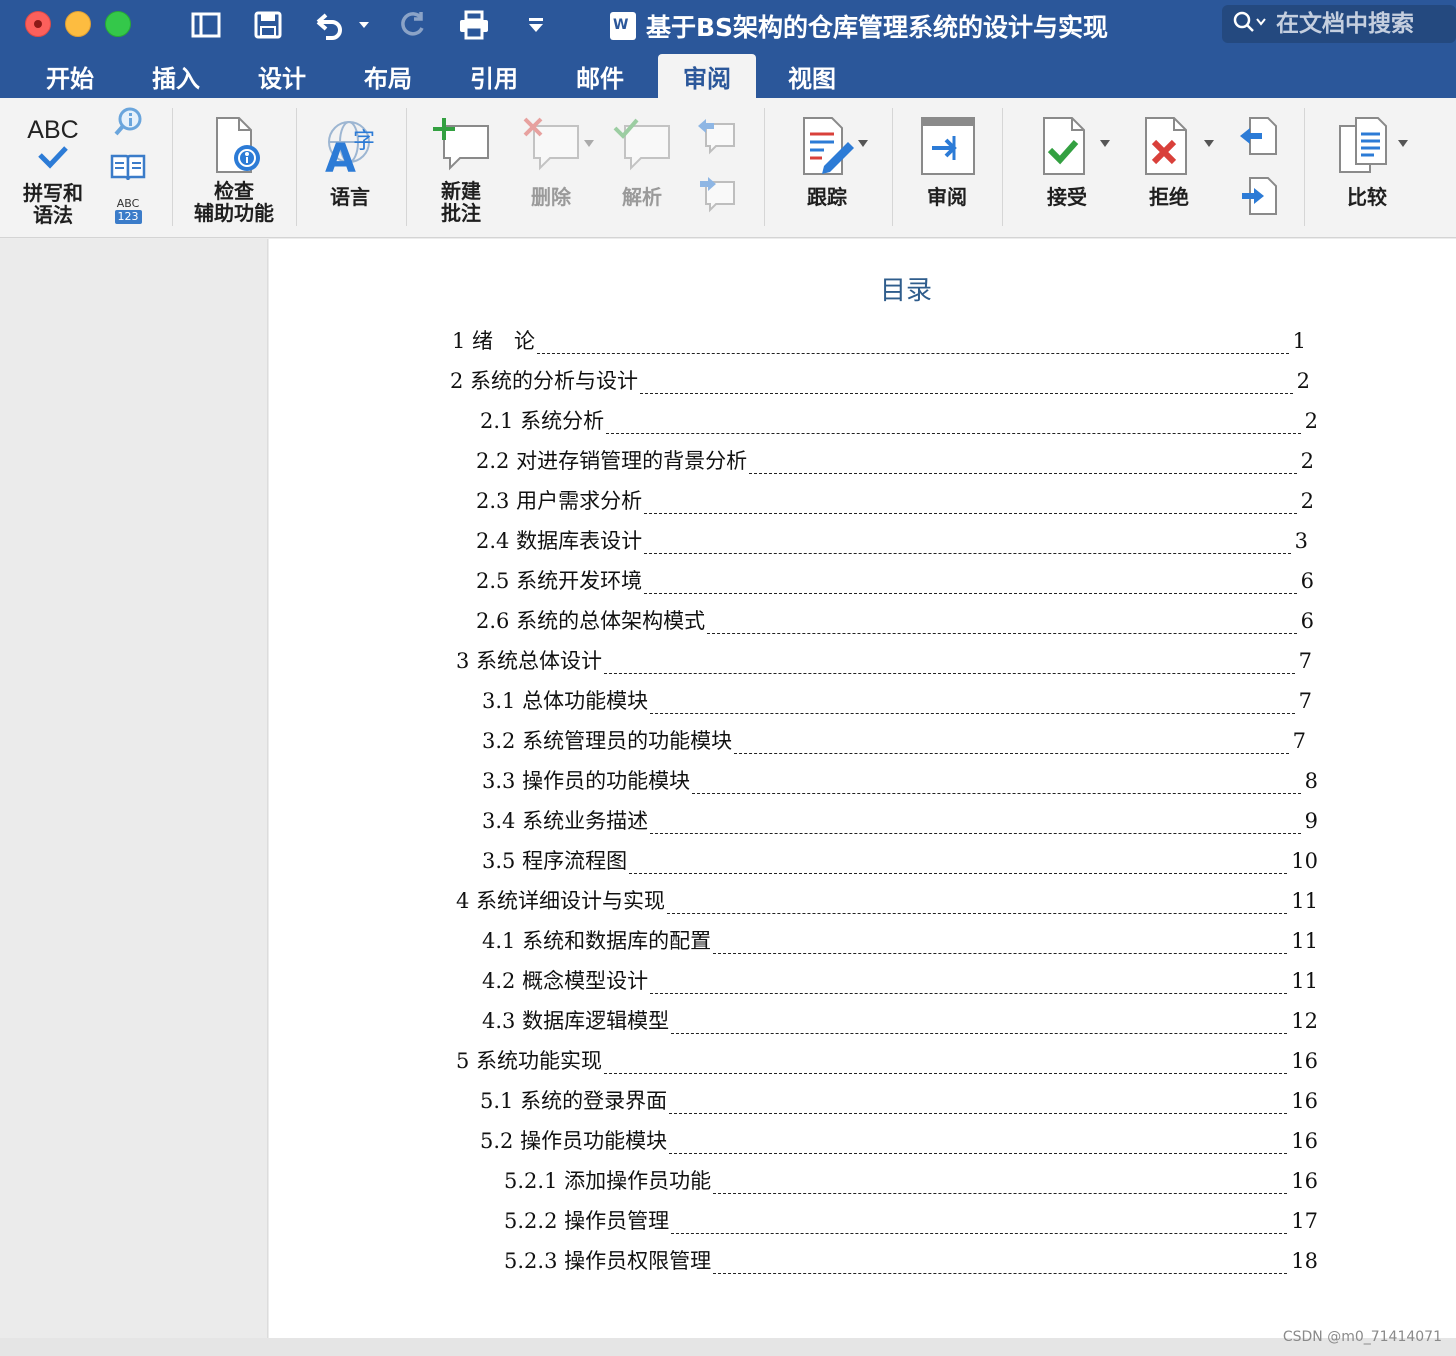 The height and width of the screenshot is (1356, 1456). I want to click on toc-entry: 2.5 系统开发环境 6, so click(895, 581).